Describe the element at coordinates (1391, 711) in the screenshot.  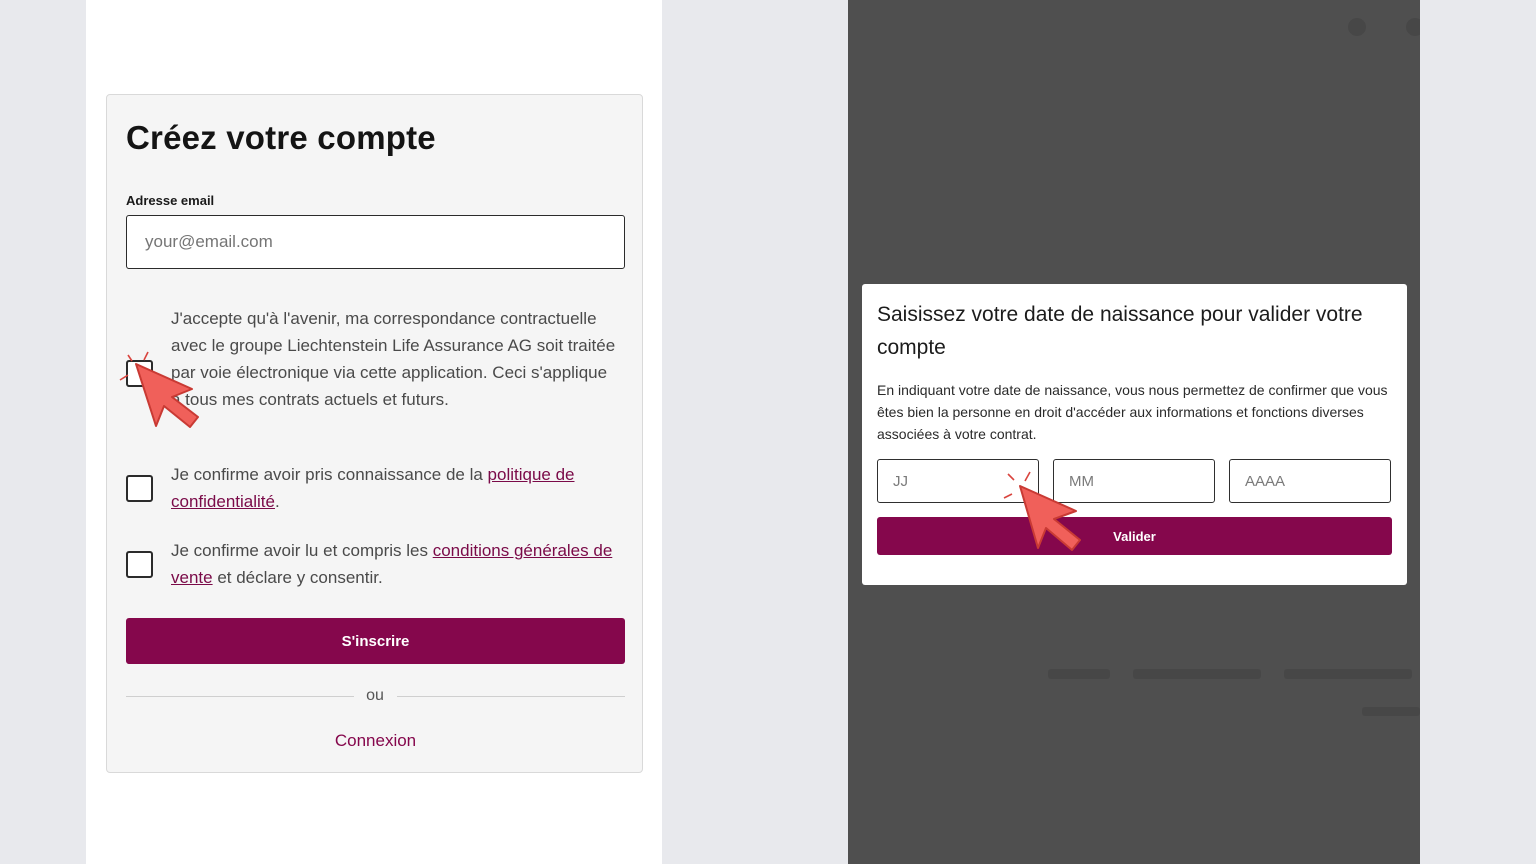
I see `ghost-footer-copyright` at that location.